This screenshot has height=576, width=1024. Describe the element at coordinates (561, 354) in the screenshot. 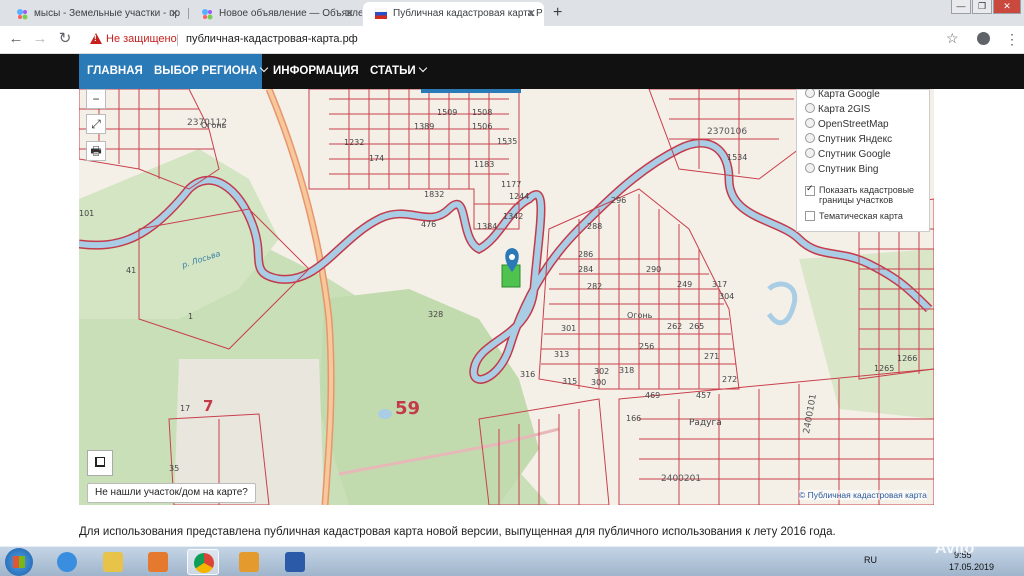

I see `parcel-number: 313` at that location.